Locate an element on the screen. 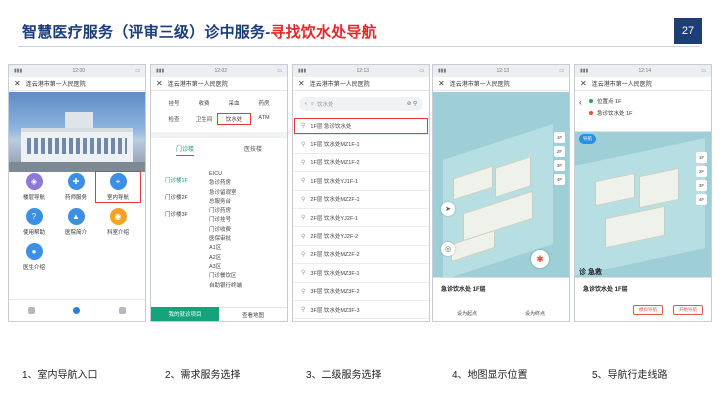 This screenshot has width=720, height=405. list-item: 门诊餐饮区 is located at coordinates (225, 276).